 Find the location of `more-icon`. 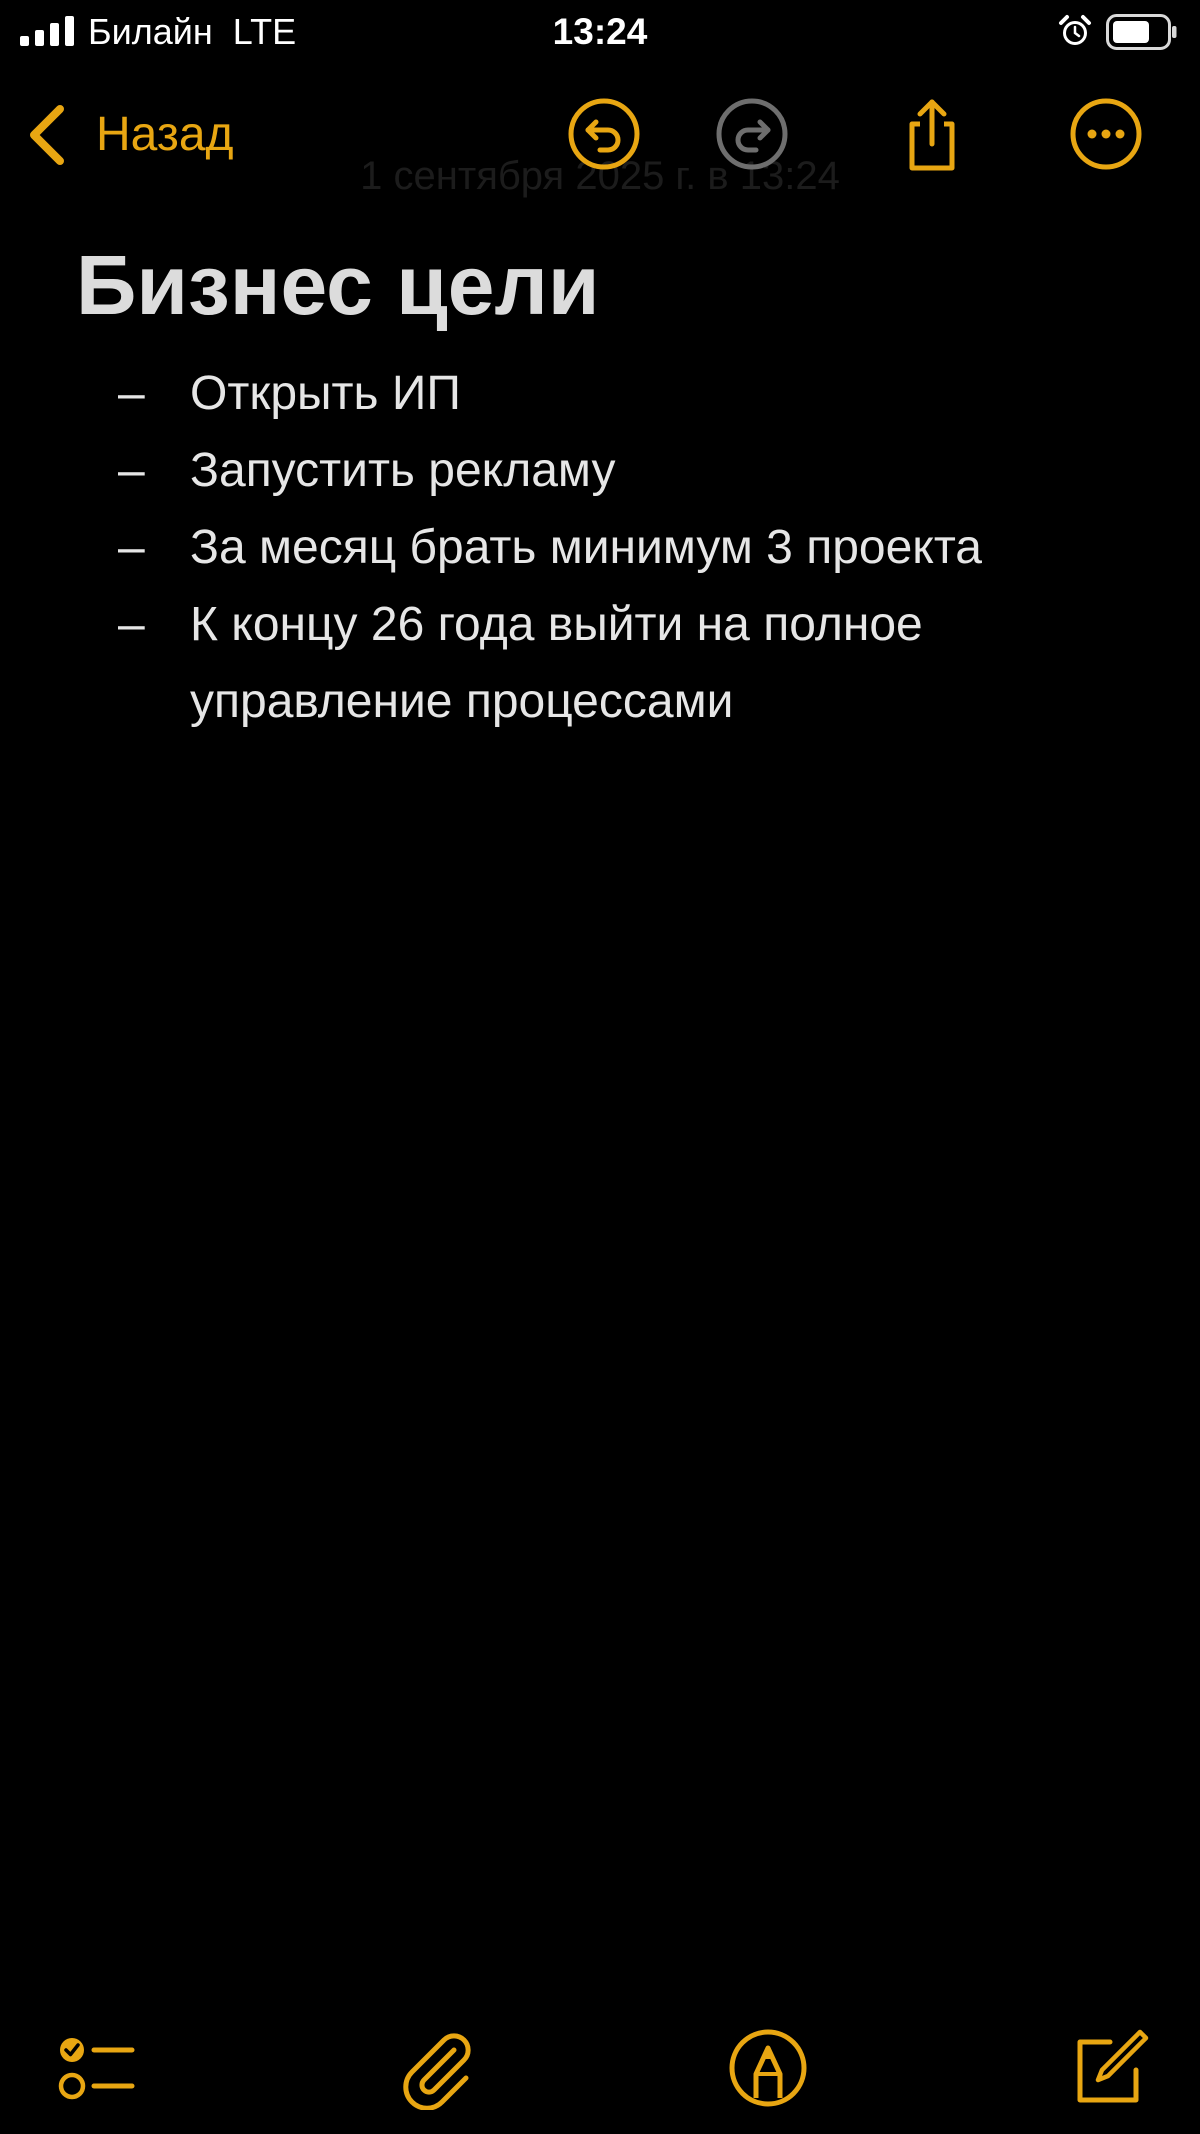

more-icon is located at coordinates (1106, 134).